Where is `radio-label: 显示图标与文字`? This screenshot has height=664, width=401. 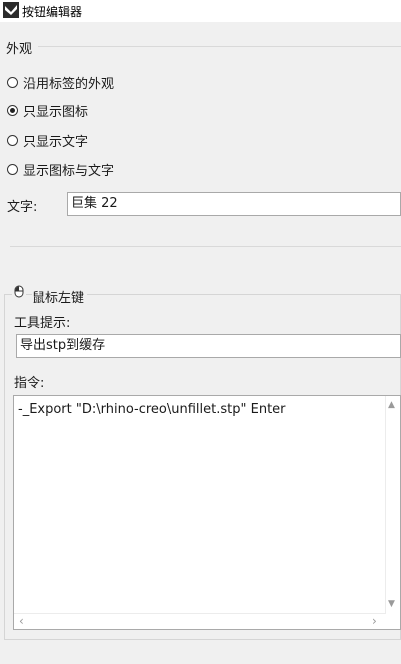 radio-label: 显示图标与文字 is located at coordinates (69, 171).